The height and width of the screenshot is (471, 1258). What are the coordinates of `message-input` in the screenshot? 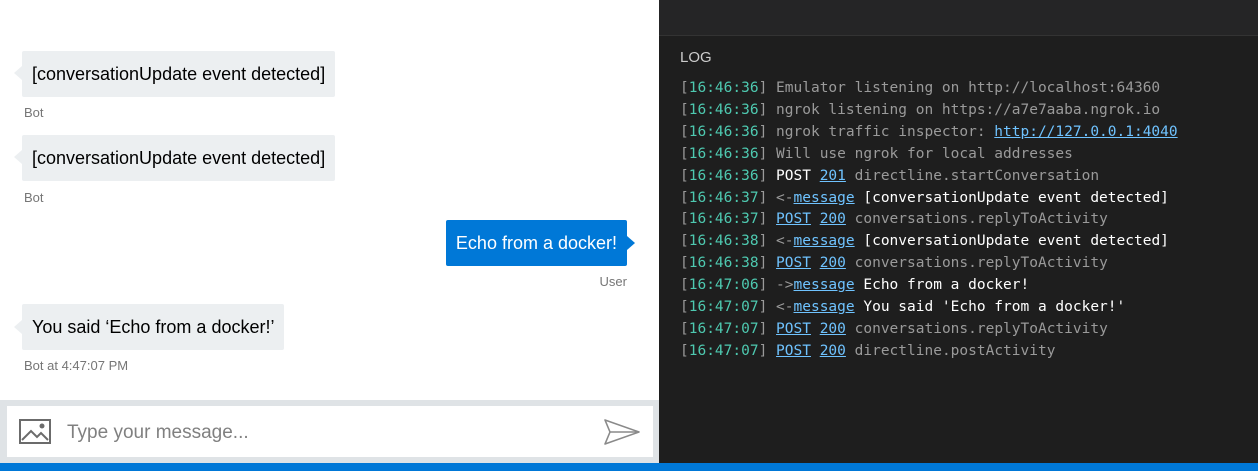 It's located at (327, 433).